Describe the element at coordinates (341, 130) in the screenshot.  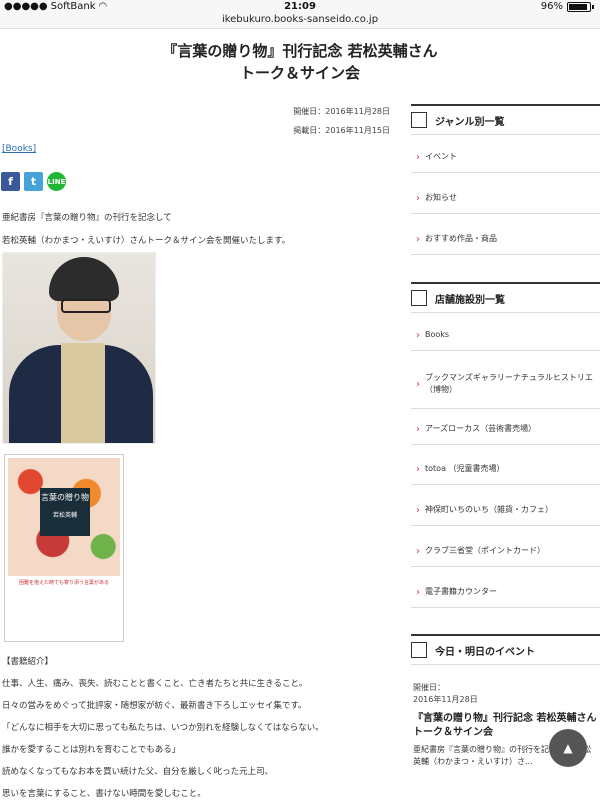
I see `date-posted: 掲載日：2016年11月15日` at that location.